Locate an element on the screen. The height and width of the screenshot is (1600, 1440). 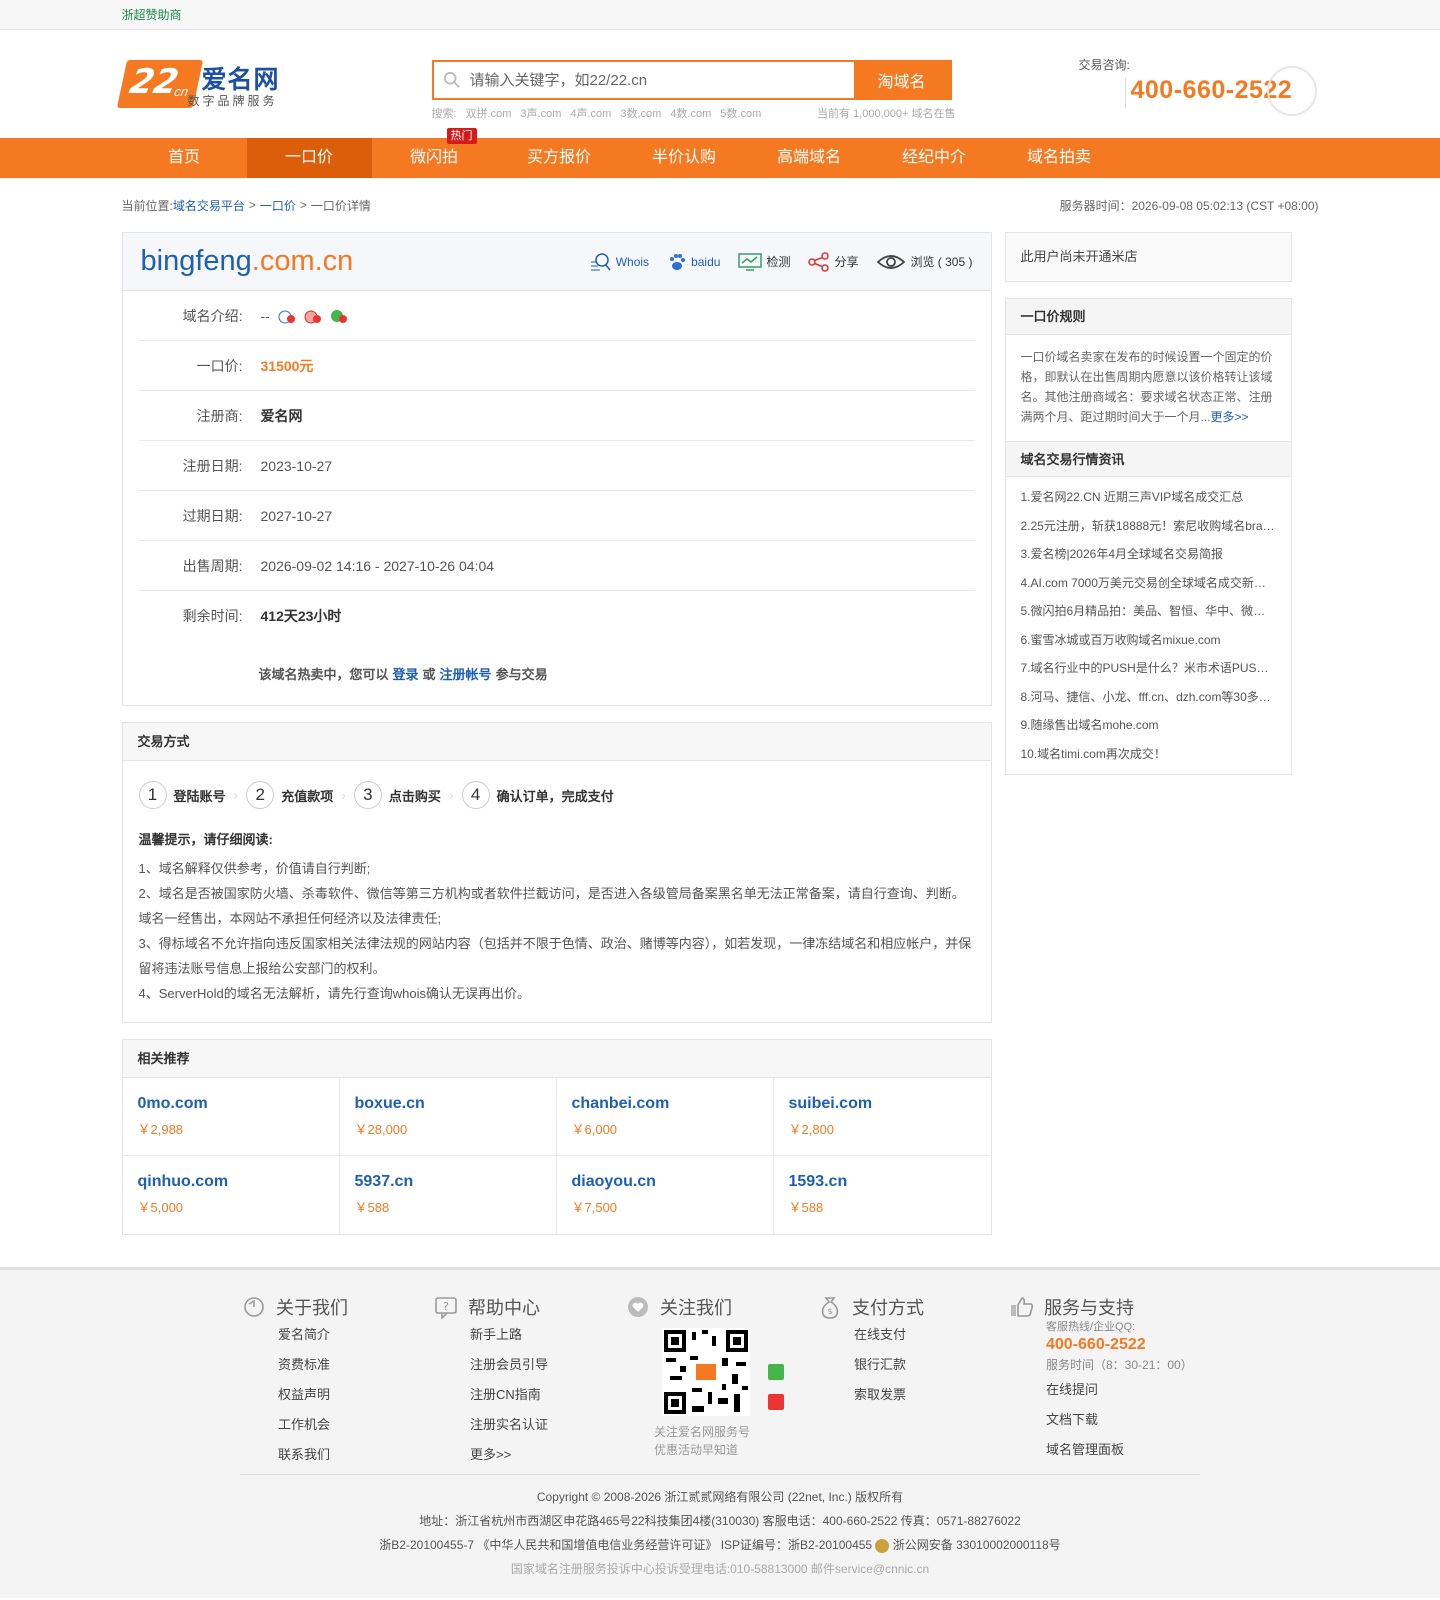
top-bar: 浙超赞助商 is located at coordinates (720, 15).